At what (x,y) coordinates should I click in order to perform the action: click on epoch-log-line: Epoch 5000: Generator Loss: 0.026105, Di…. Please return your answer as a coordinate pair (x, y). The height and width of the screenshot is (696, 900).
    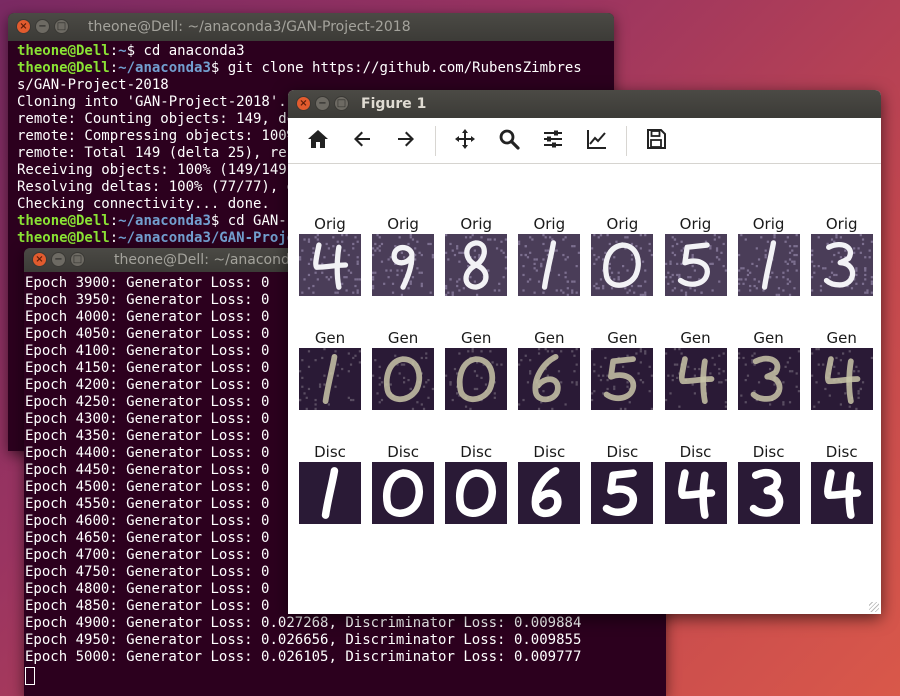
    Looking at the image, I should click on (303, 657).